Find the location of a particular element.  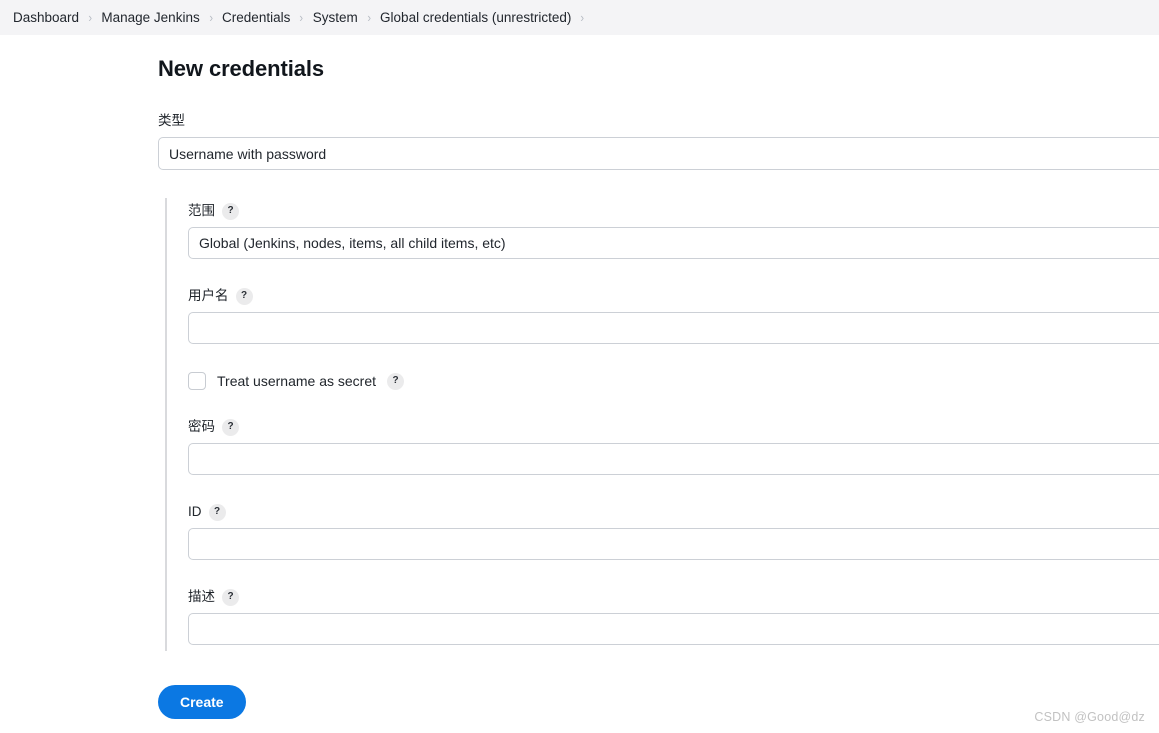

username-input is located at coordinates (673, 328).